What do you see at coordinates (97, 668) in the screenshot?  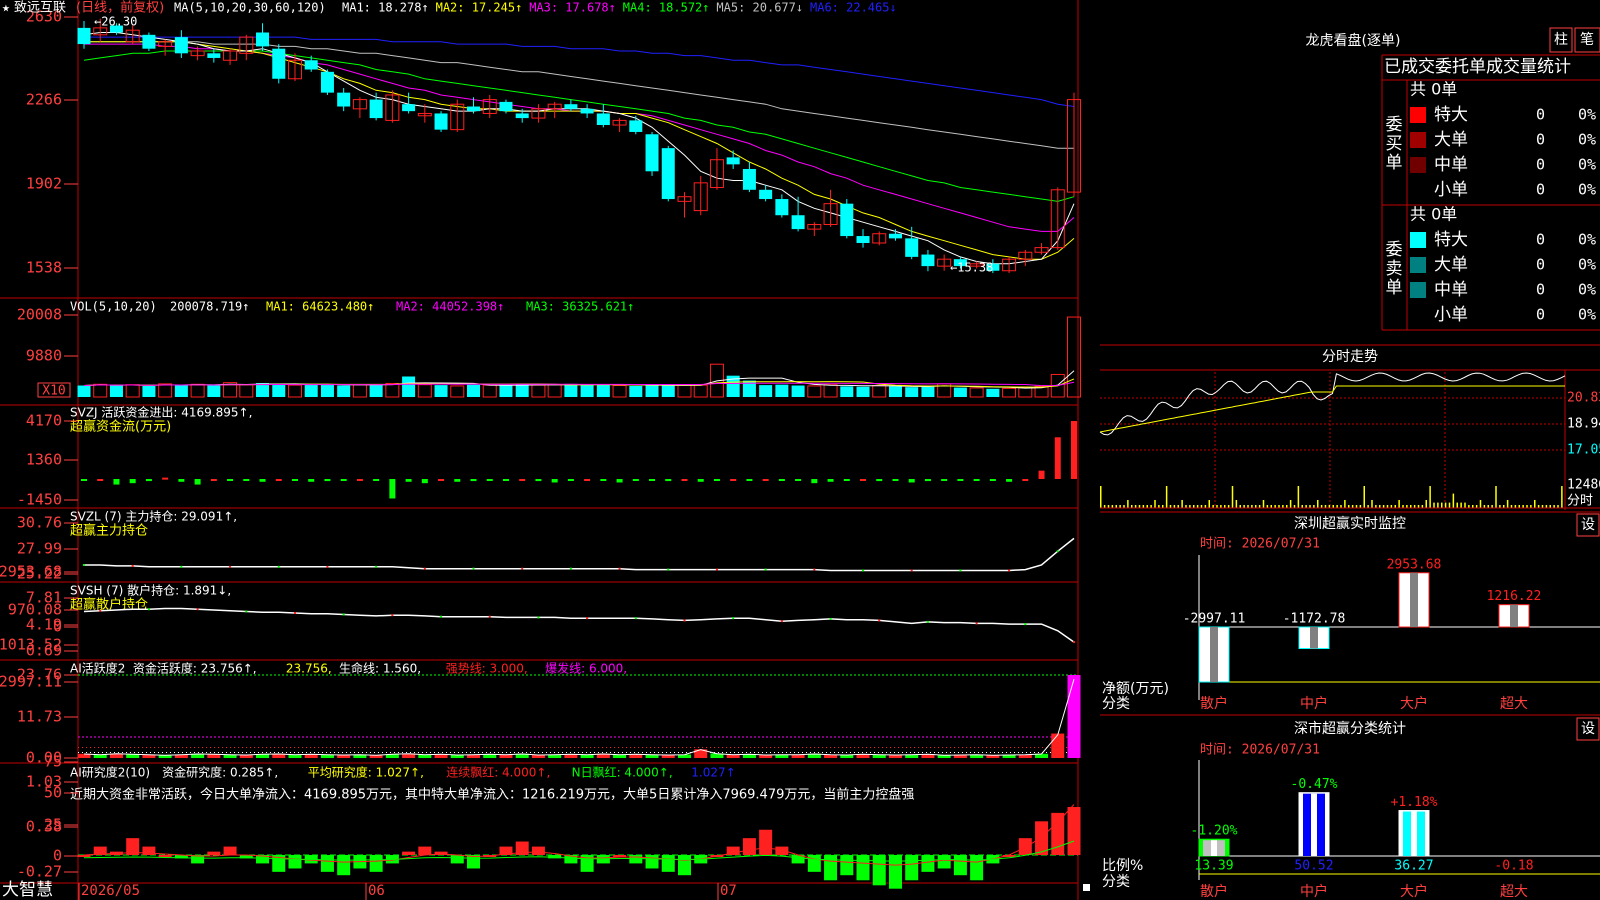 I see `activity-header-part: AI活跃度2` at bounding box center [97, 668].